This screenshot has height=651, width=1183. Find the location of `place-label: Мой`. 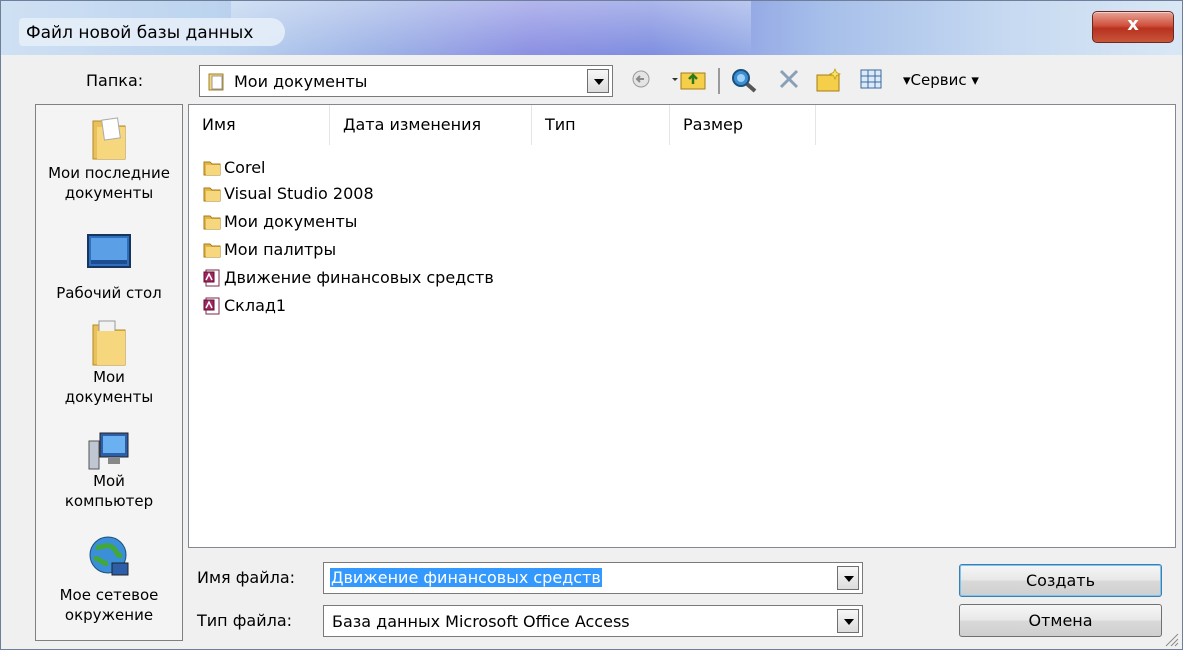

place-label: Мой is located at coordinates (109, 481).